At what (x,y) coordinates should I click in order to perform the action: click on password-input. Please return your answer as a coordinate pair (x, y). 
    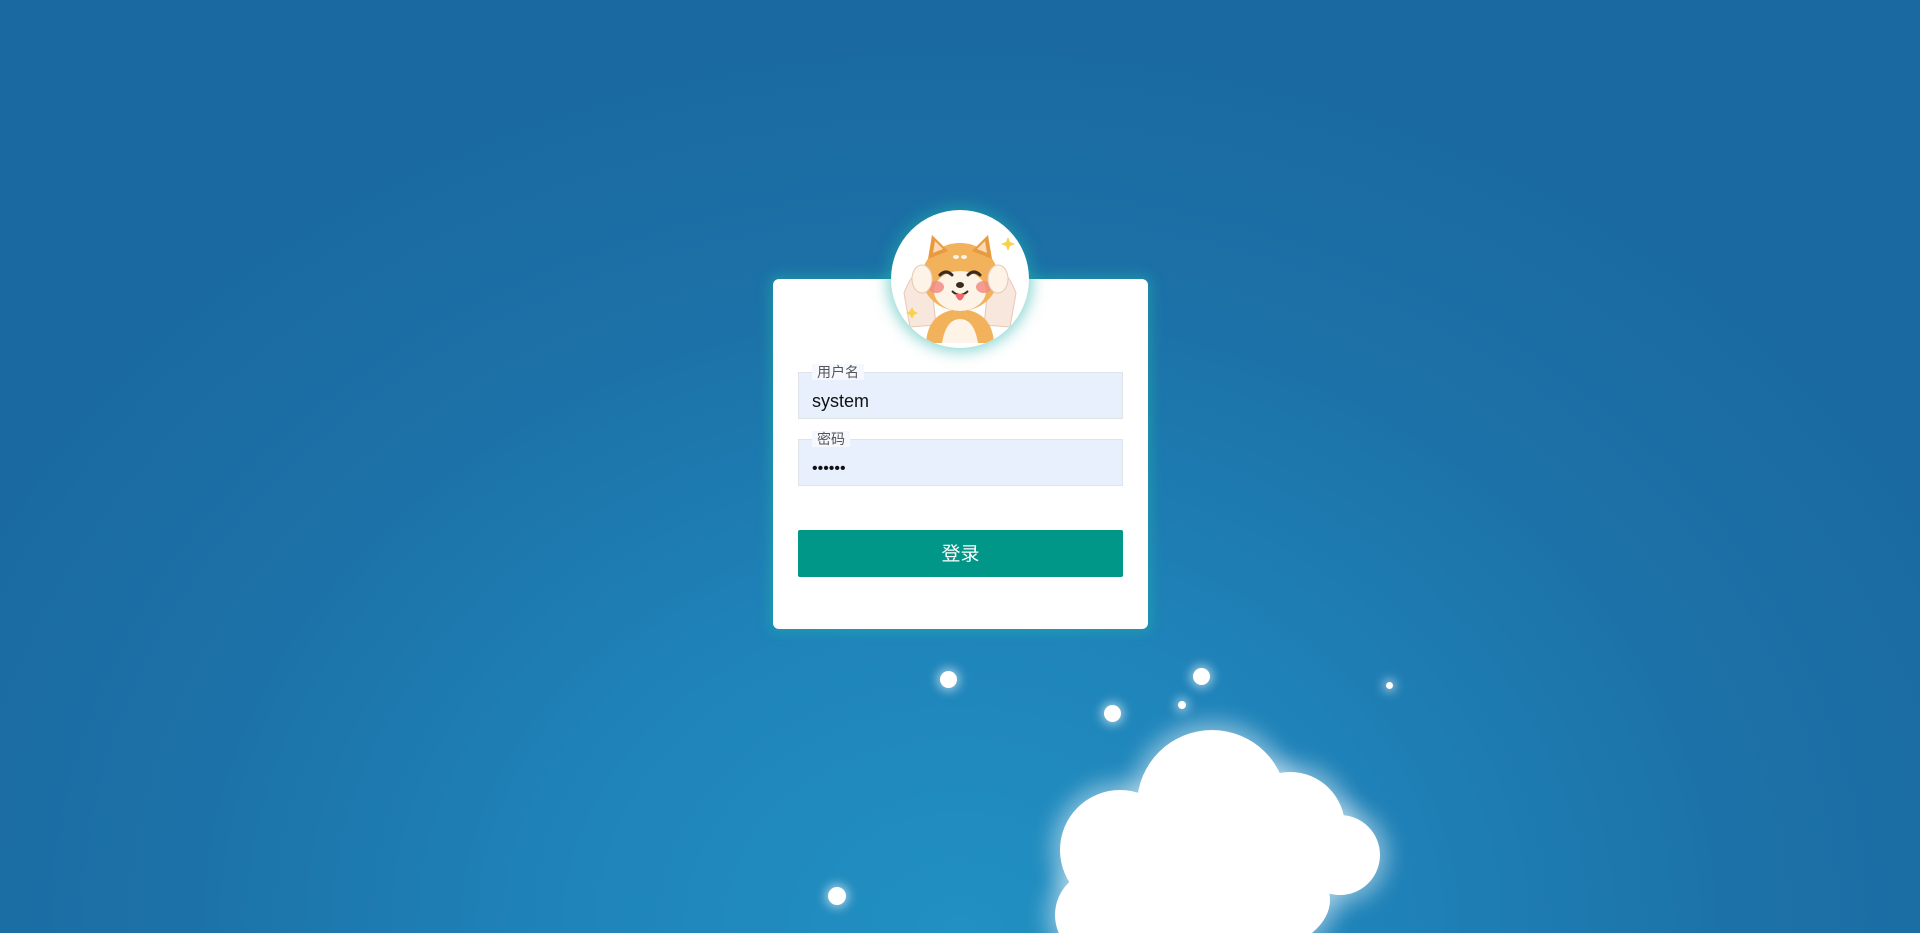
    Looking at the image, I should click on (960, 462).